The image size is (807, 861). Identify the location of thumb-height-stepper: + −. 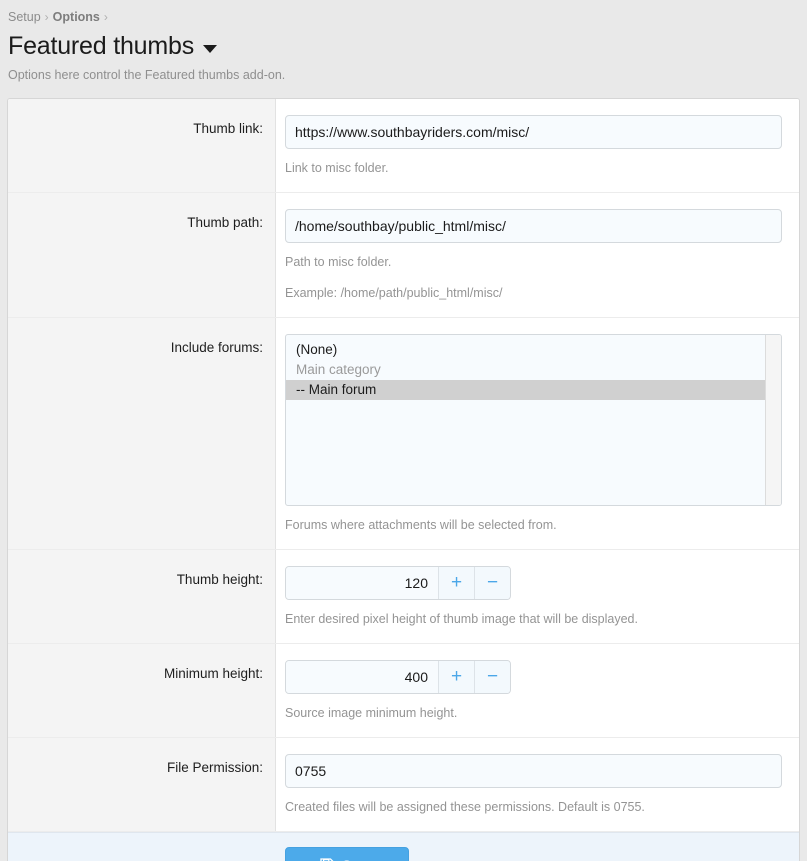
(398, 583).